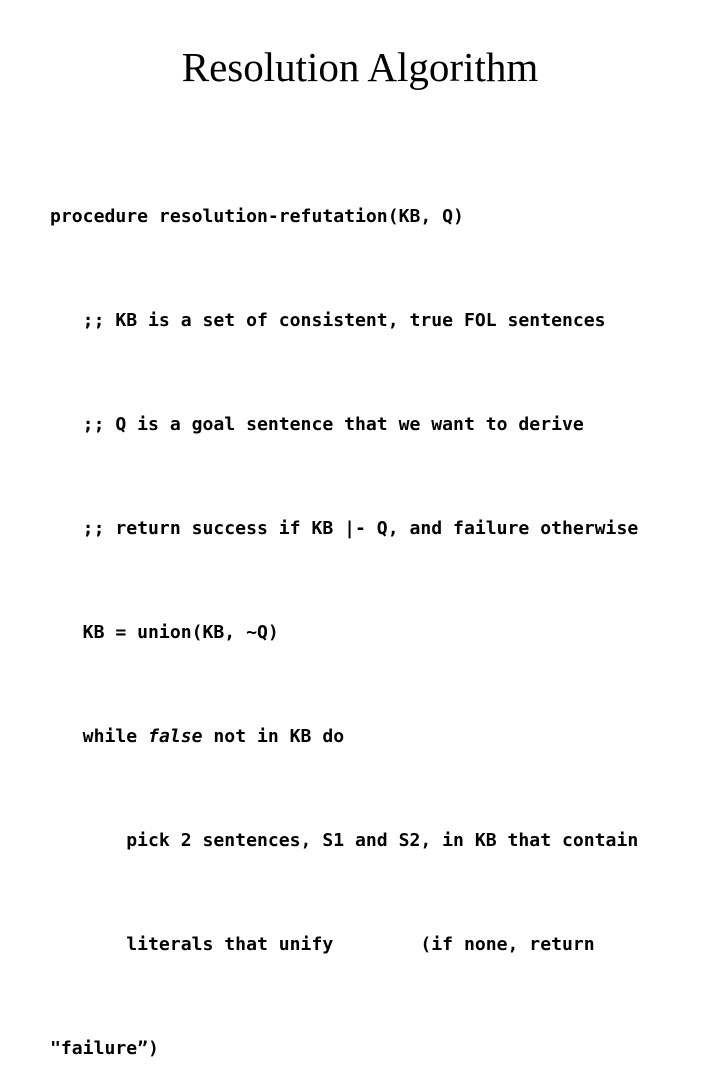 This screenshot has width=720, height=1080. I want to click on code-line-literals: literals that unify (if none, return, so click(322, 944).